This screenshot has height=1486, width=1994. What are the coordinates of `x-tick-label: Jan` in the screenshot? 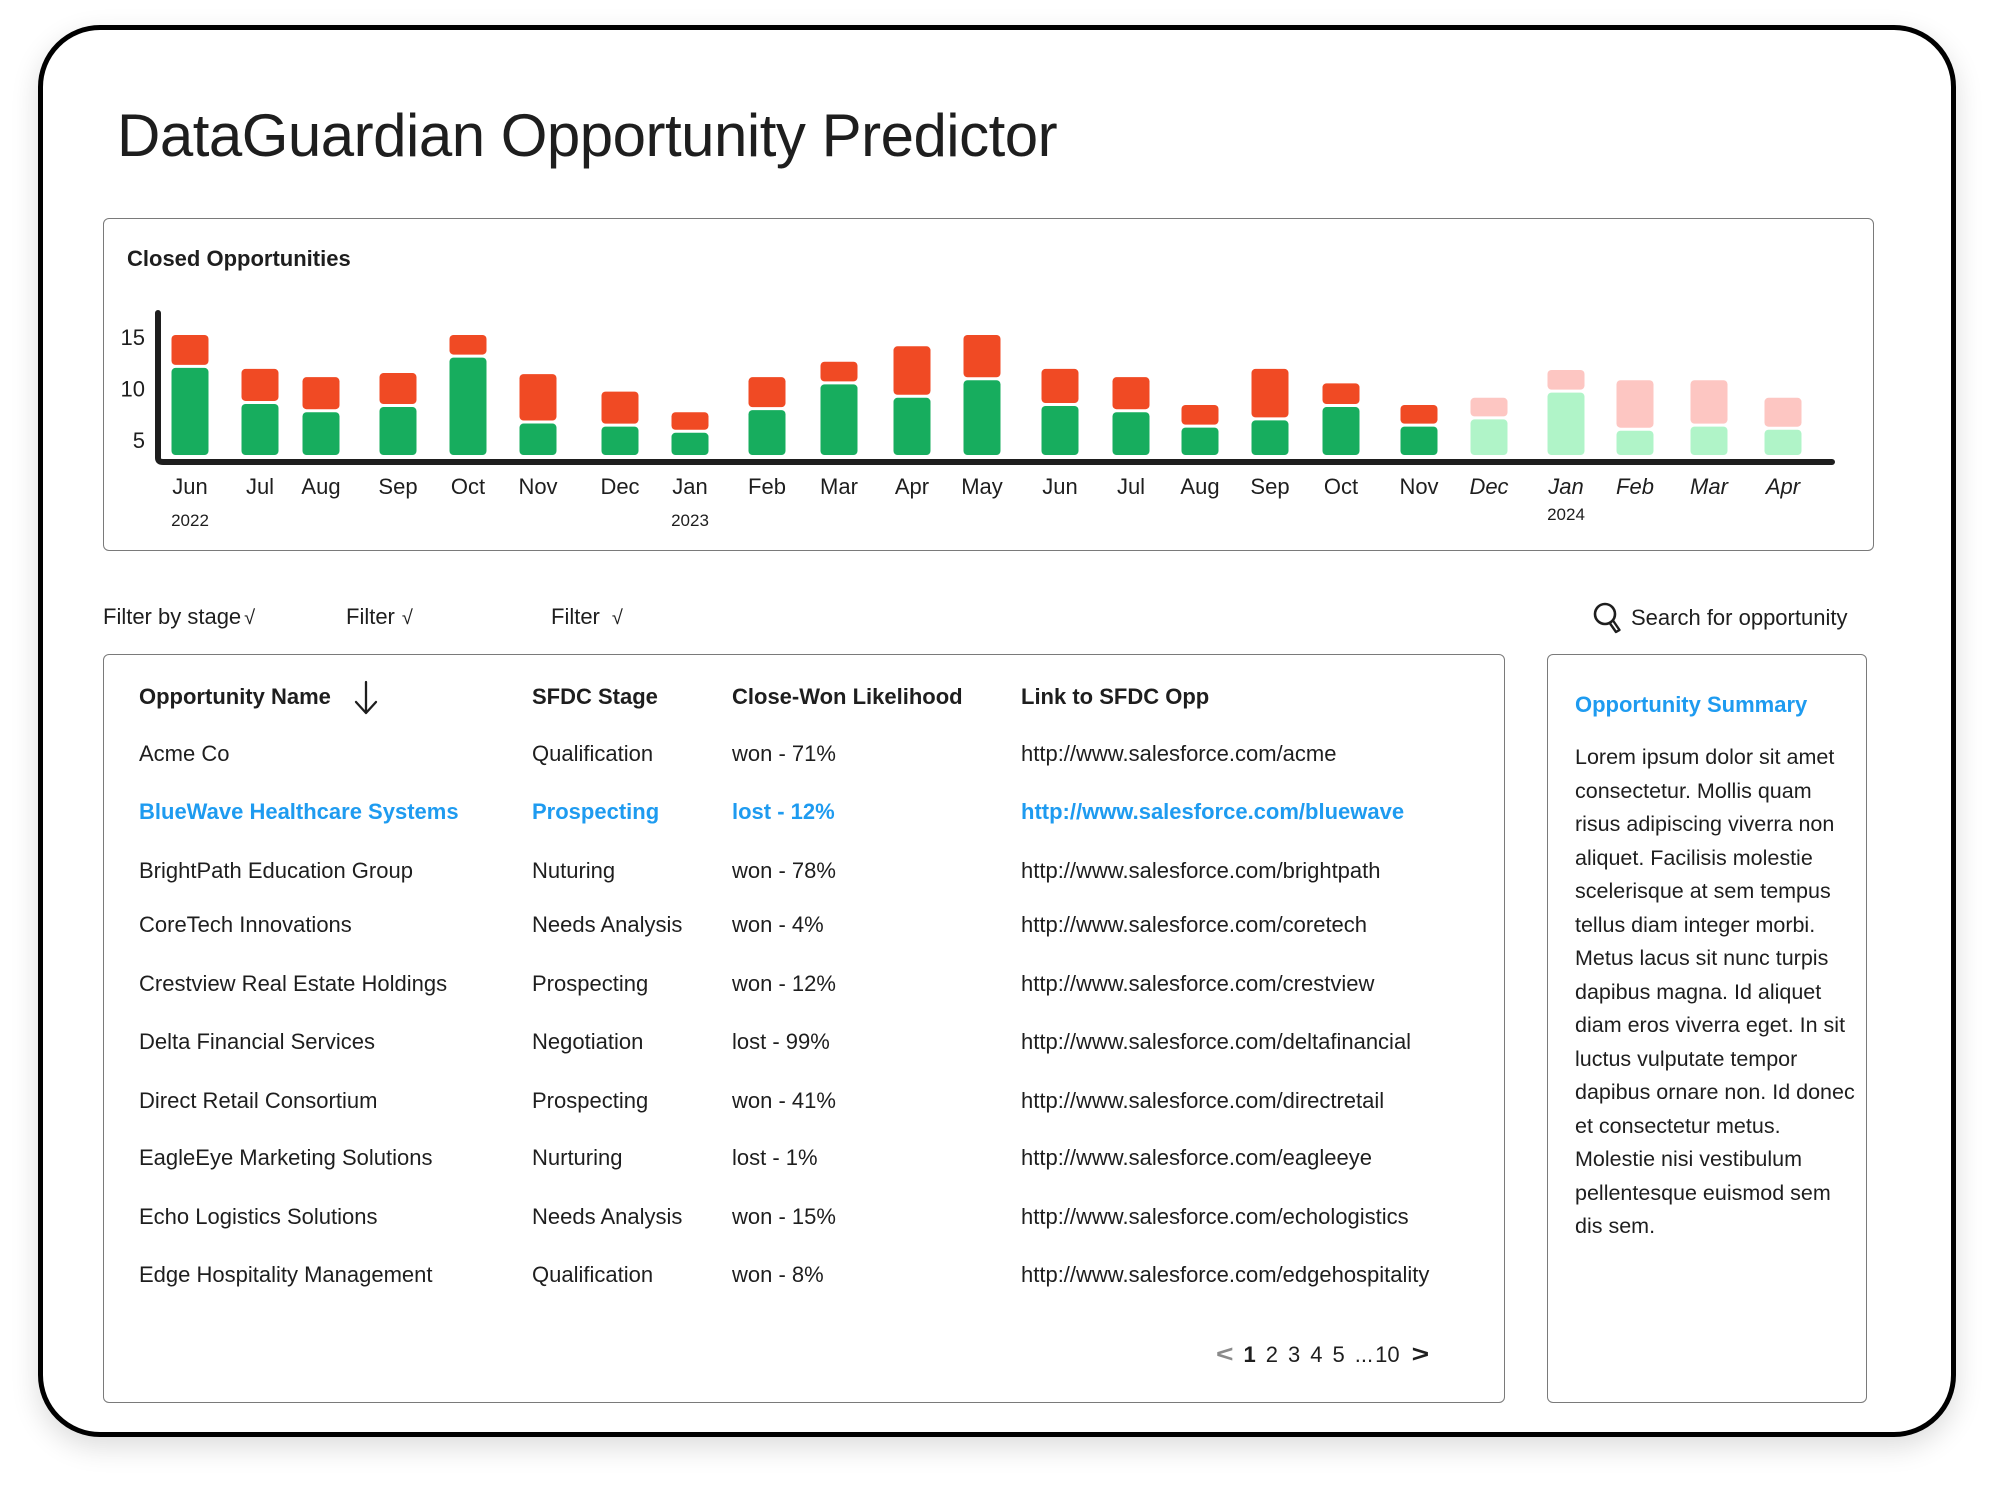 It's located at (689, 486).